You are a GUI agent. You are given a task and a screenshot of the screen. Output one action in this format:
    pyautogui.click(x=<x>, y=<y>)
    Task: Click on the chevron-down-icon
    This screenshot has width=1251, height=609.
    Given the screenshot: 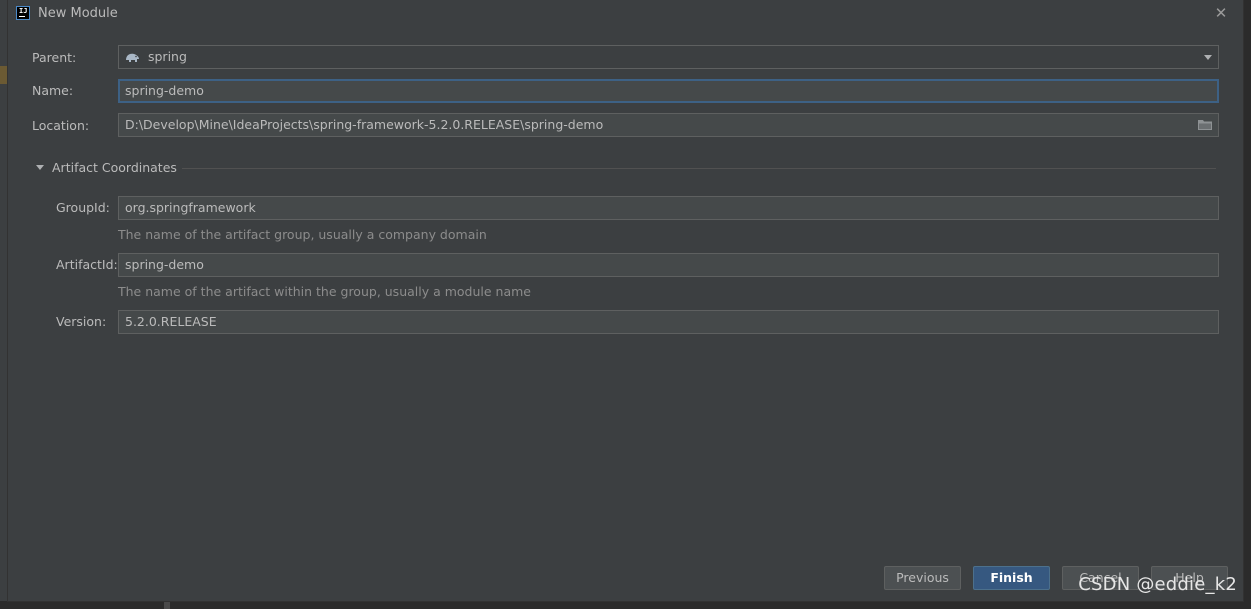 What is the action you would take?
    pyautogui.click(x=1208, y=57)
    